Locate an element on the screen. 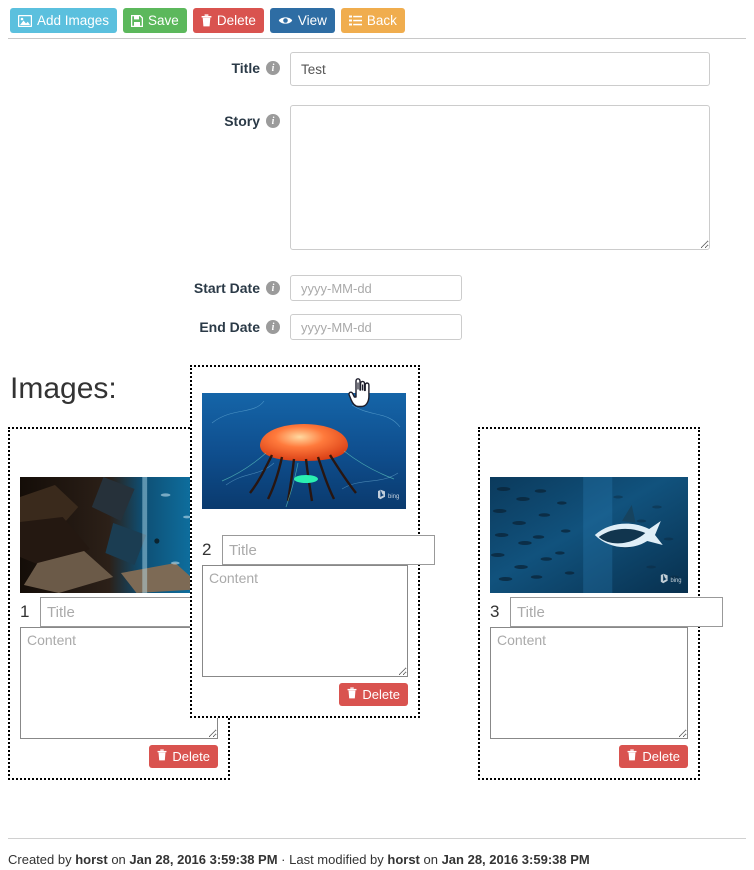 Image resolution: width=754 pixels, height=870 pixels. action-toolbar: Add Images Save Delete View Back is located at coordinates (207, 20).